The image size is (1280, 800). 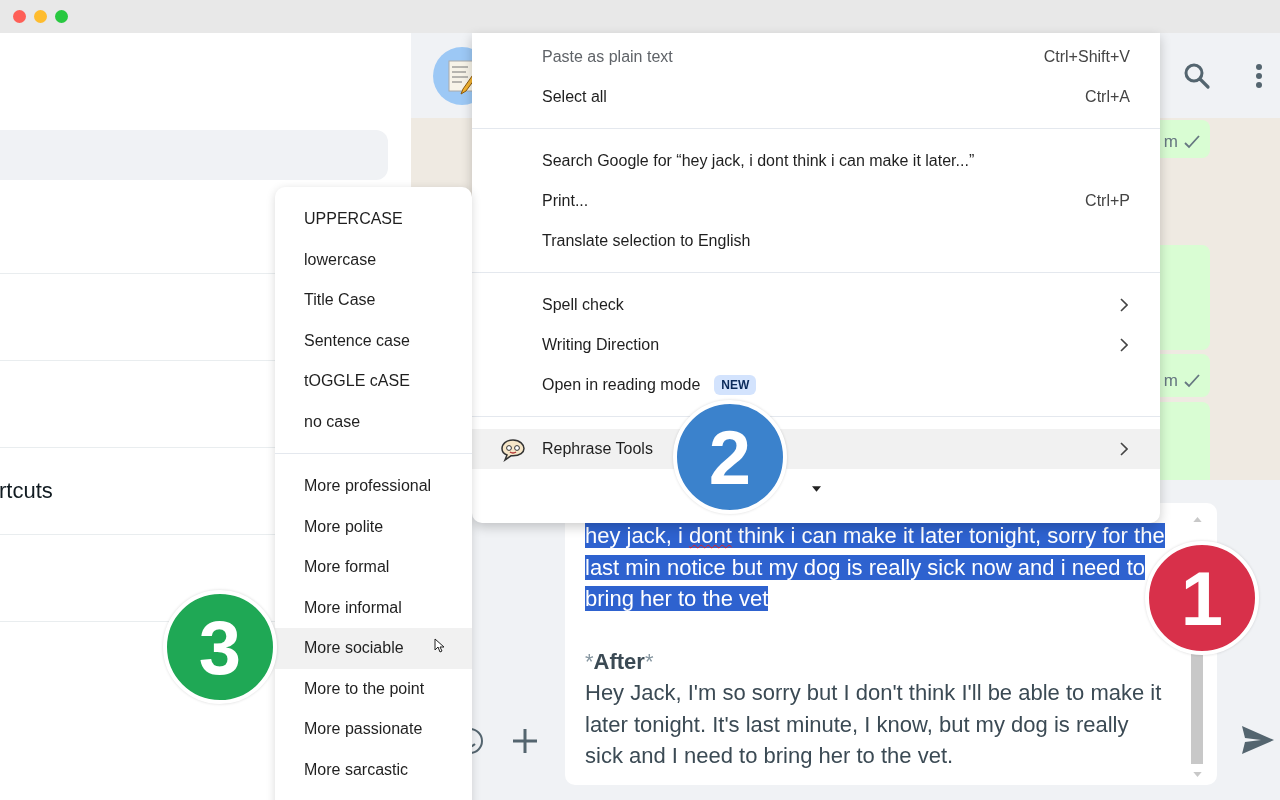 I want to click on menu-item: More sarcastic, so click(x=373, y=769).